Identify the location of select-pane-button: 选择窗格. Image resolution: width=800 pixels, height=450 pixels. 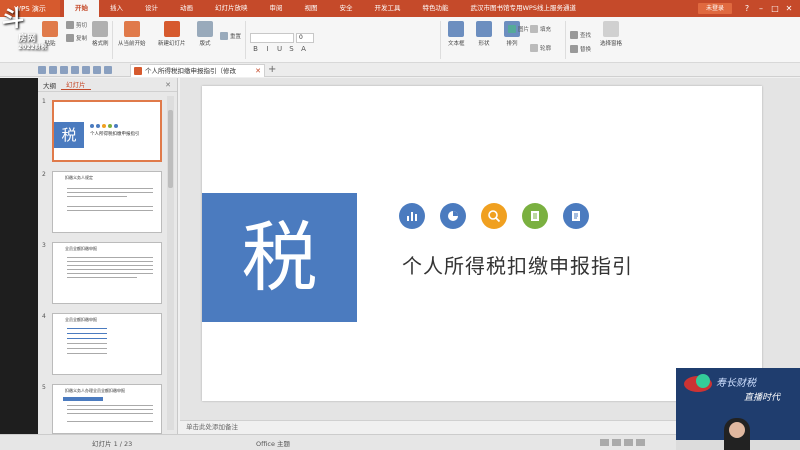
(611, 34).